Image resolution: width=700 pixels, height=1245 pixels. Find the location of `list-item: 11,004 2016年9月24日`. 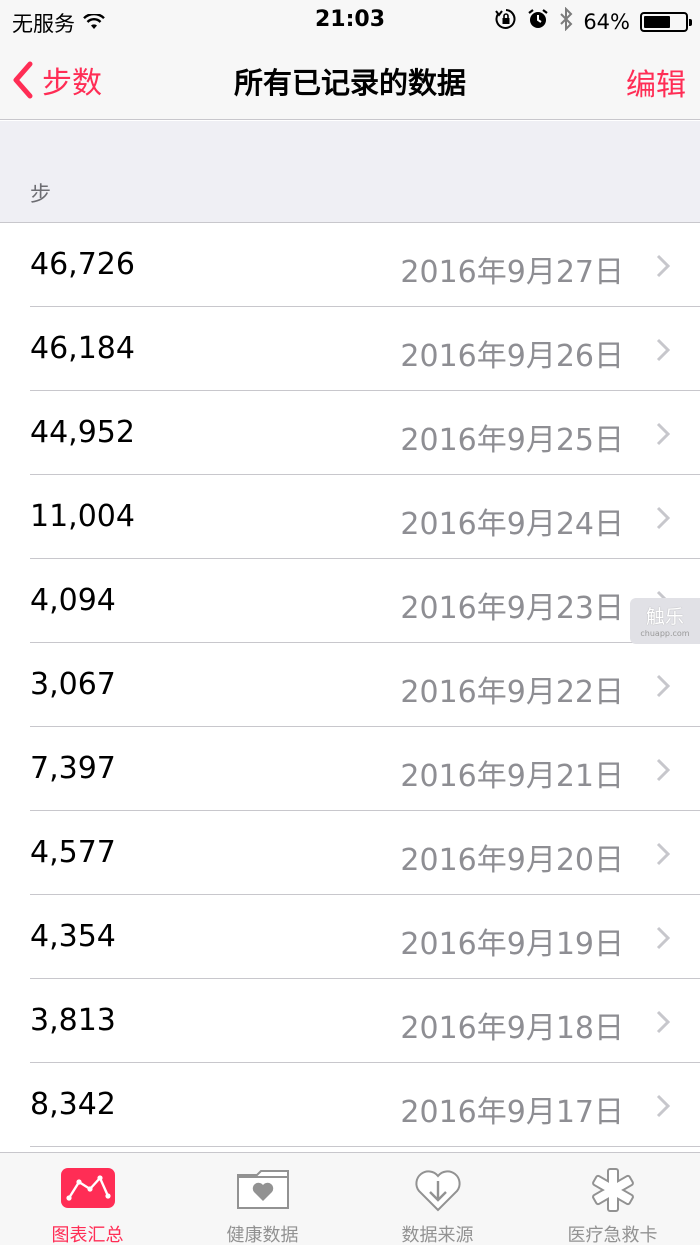

list-item: 11,004 2016年9月24日 is located at coordinates (350, 517).